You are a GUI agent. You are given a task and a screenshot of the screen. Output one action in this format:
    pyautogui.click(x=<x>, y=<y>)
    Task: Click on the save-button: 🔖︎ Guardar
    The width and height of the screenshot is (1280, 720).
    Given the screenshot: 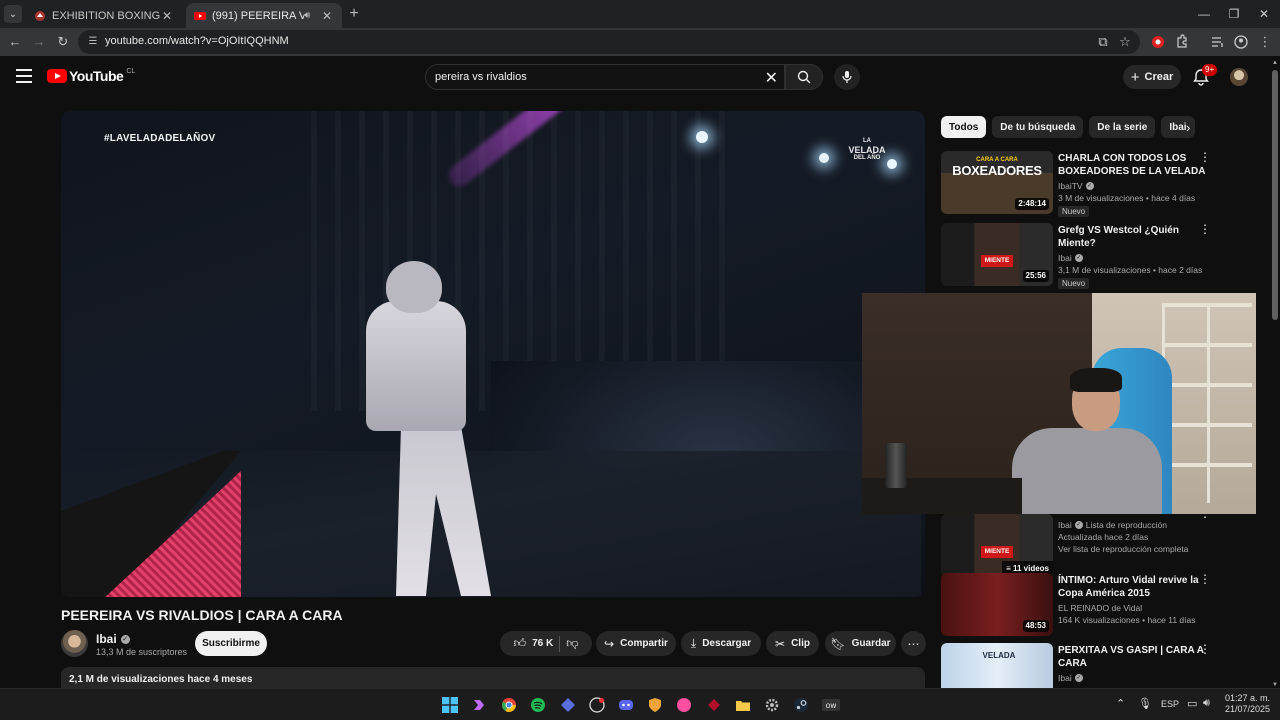 What is the action you would take?
    pyautogui.click(x=860, y=643)
    